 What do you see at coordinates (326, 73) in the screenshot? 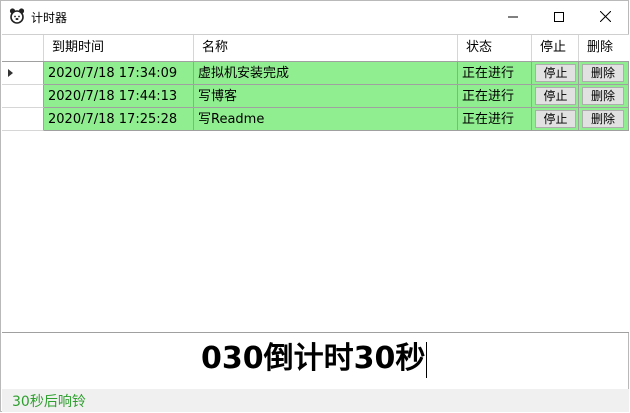
I see `name-cell: 虚拟机安装完成` at bounding box center [326, 73].